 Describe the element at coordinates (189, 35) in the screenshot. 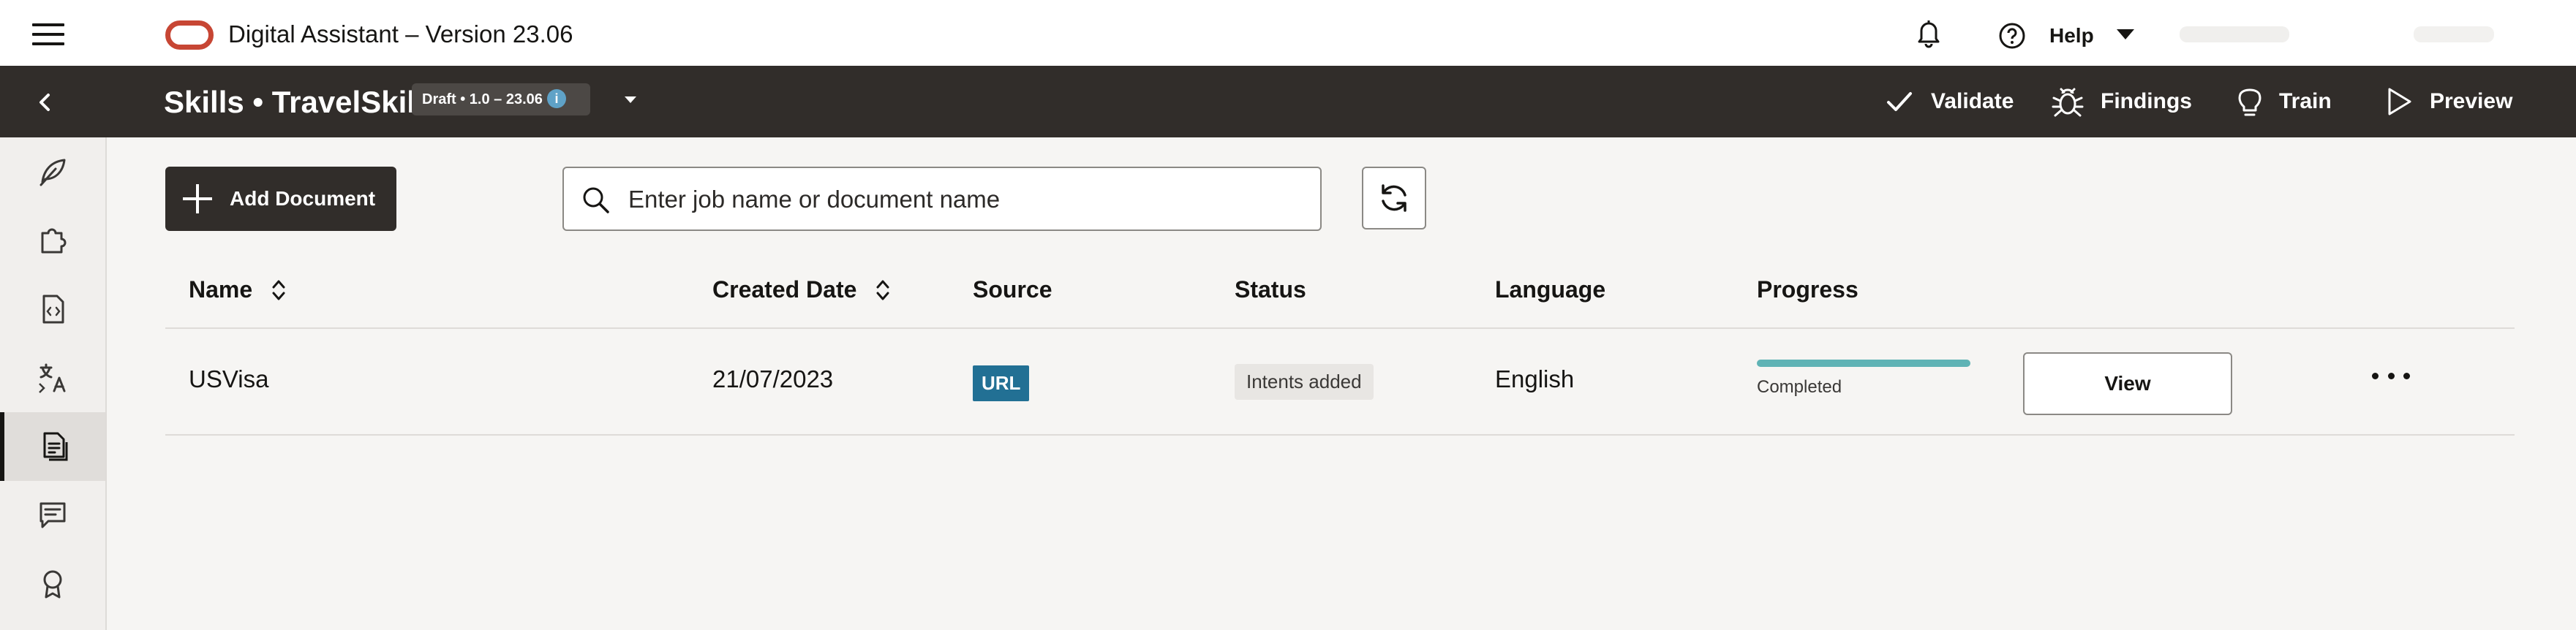

I see `oracle-logo` at that location.